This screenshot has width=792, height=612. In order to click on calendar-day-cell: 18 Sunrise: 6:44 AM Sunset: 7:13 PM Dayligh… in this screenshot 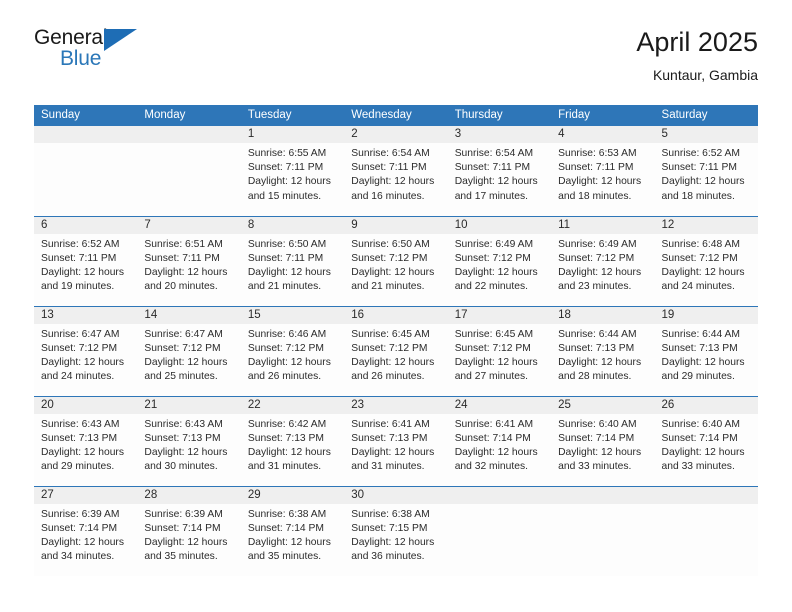, I will do `click(603, 350)`.